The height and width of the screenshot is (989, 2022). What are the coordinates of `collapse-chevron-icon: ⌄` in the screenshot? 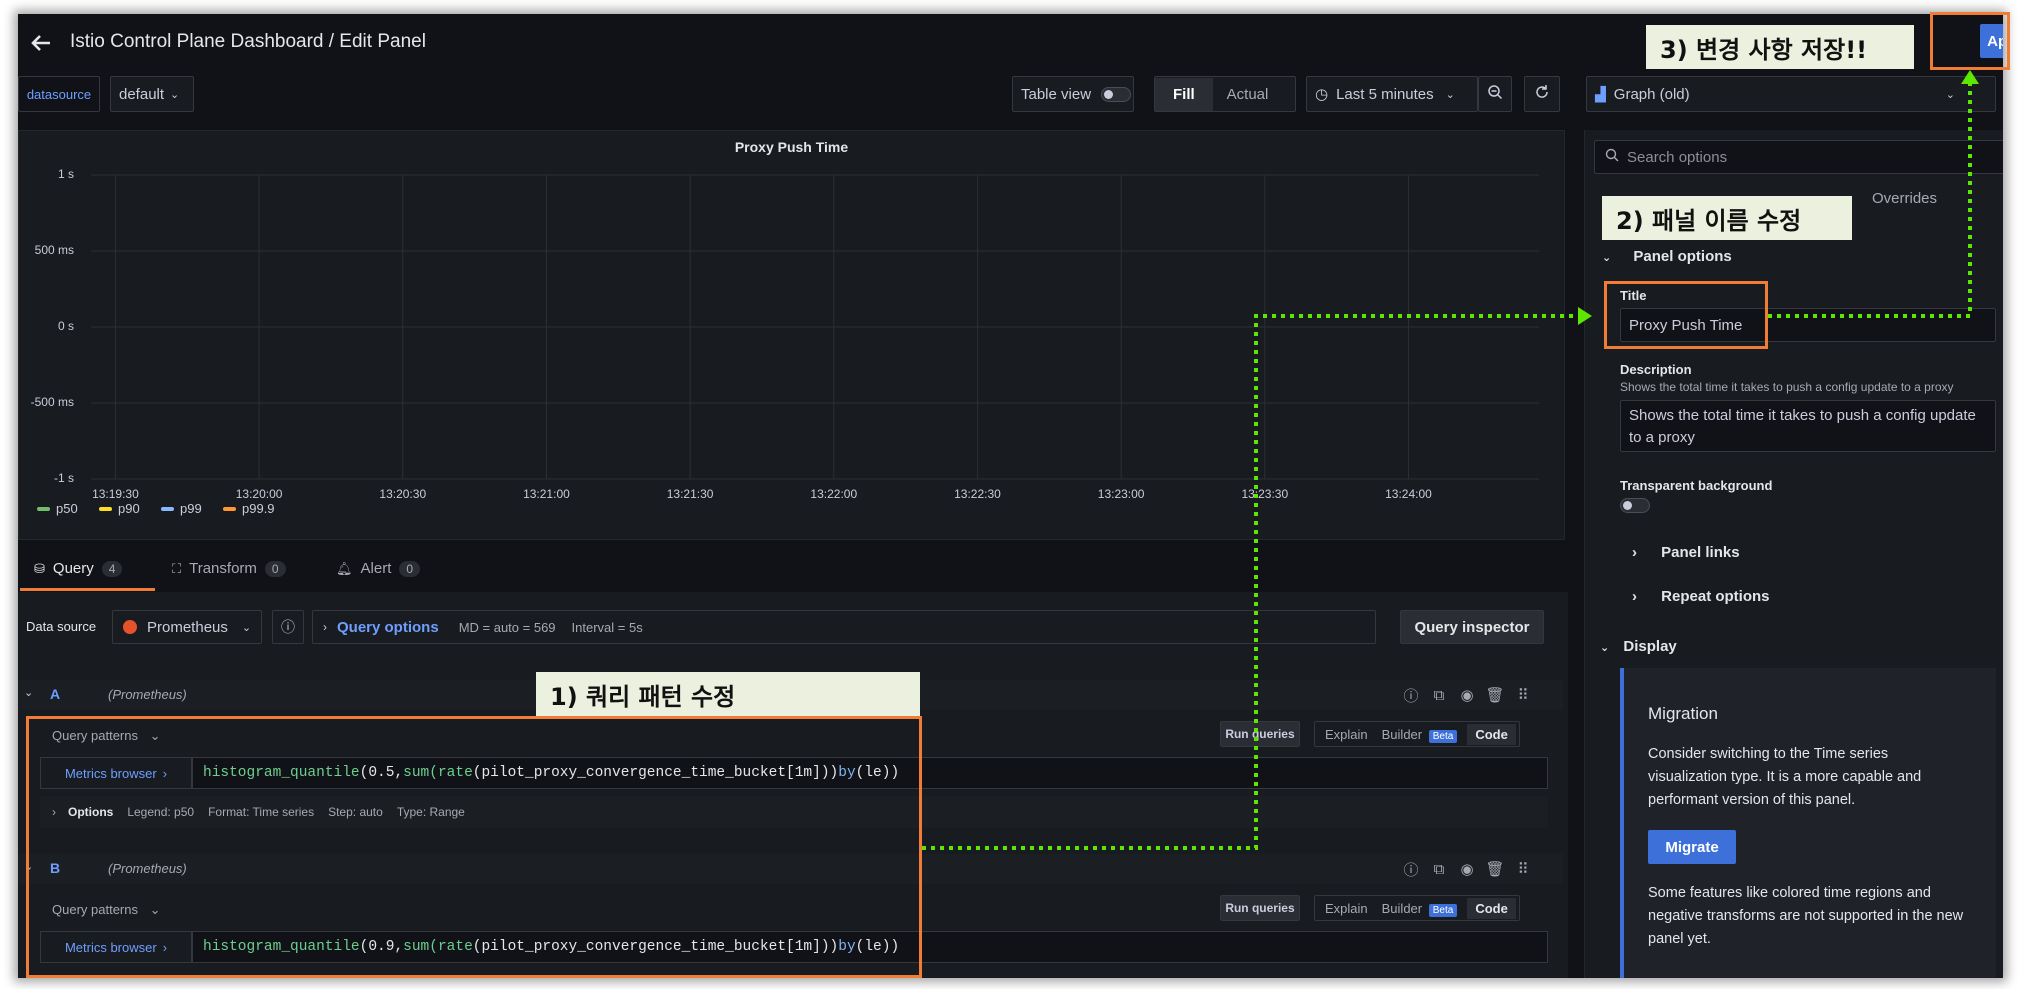 It's located at (28, 692).